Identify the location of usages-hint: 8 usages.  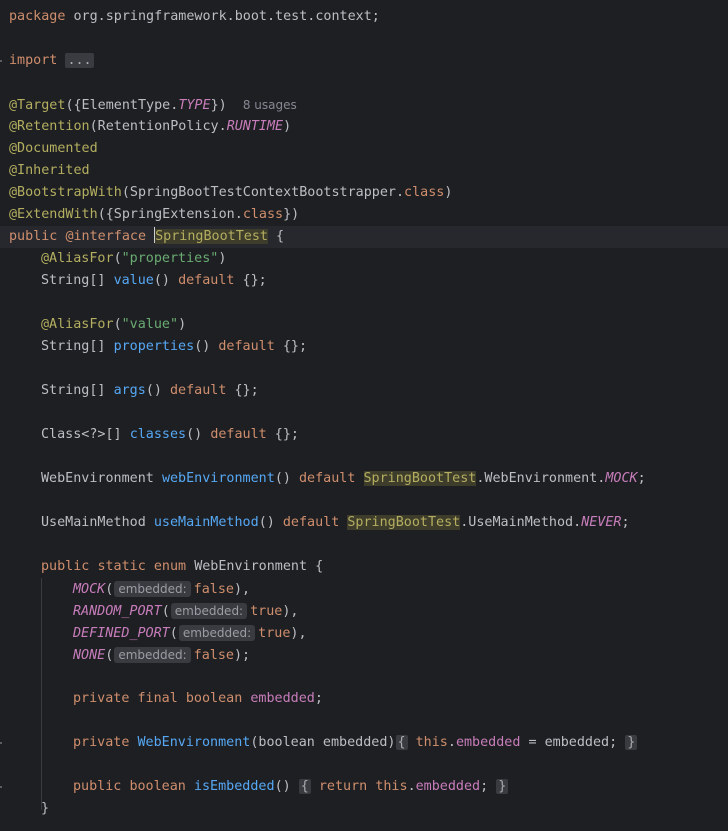
(270, 105).